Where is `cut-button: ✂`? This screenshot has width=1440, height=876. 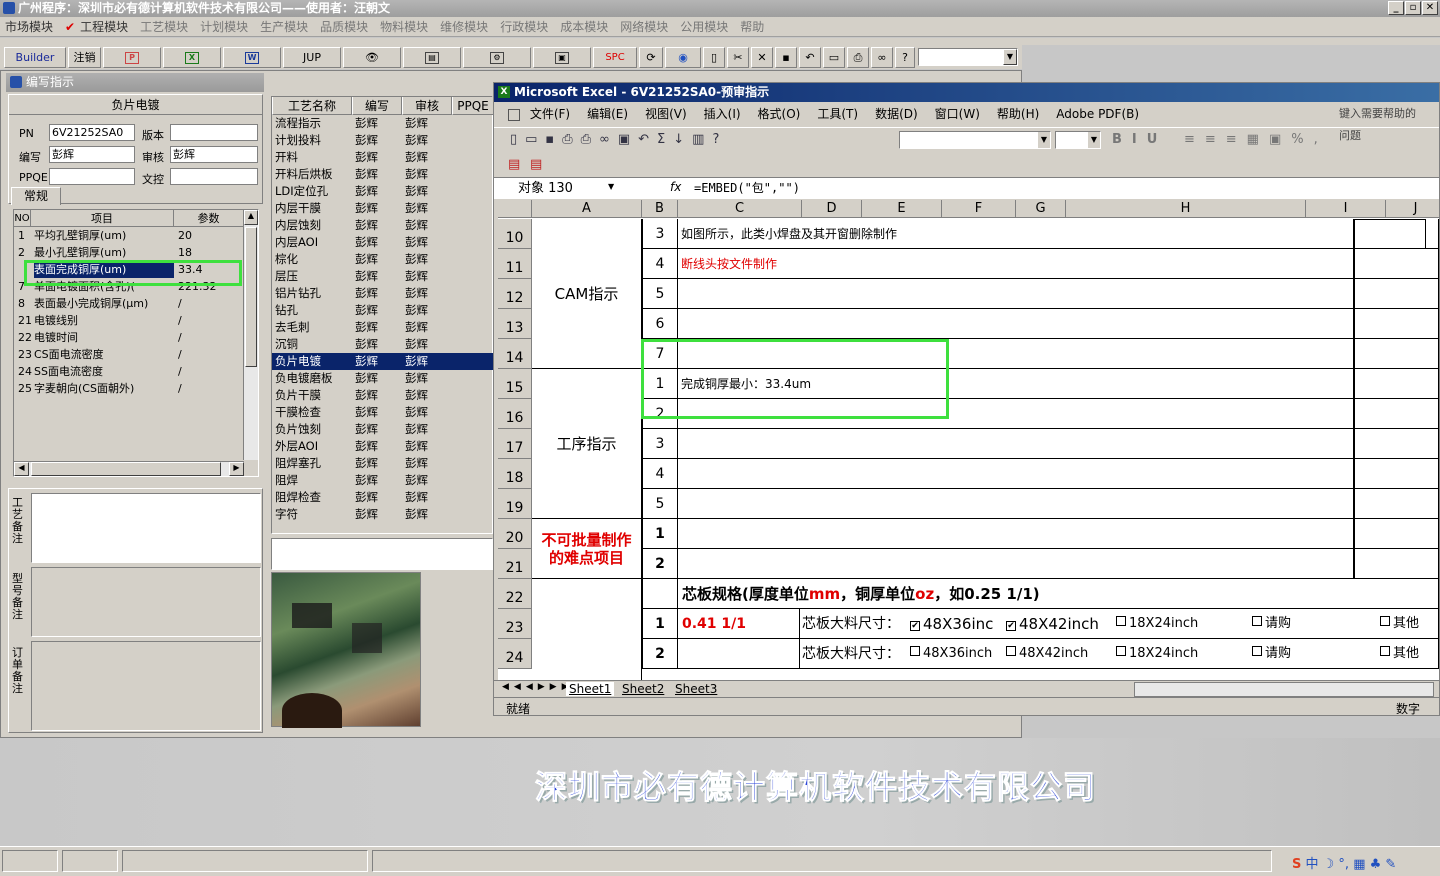
cut-button: ✂ is located at coordinates (738, 57).